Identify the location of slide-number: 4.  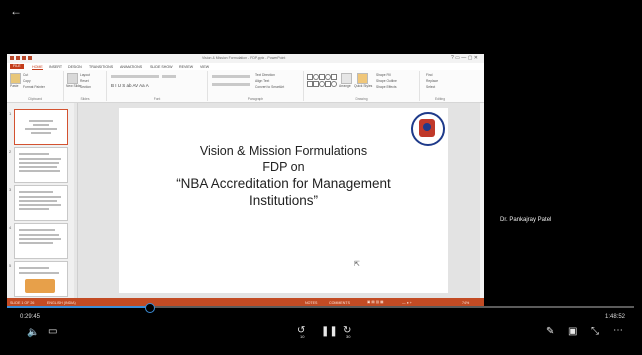
(10, 227).